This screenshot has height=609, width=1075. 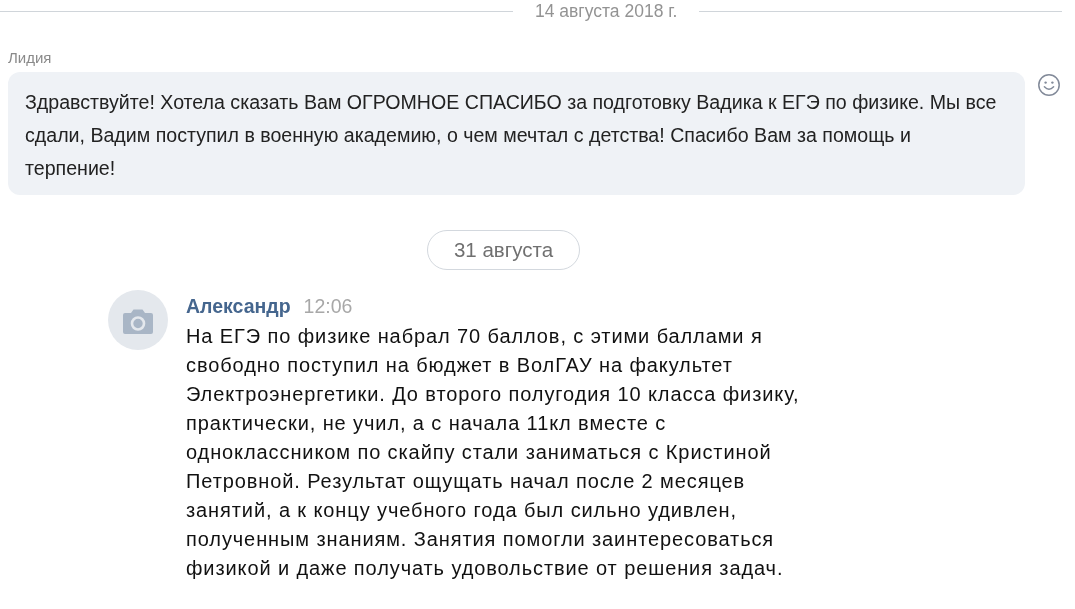 I want to click on smiley-icon, so click(x=1049, y=85).